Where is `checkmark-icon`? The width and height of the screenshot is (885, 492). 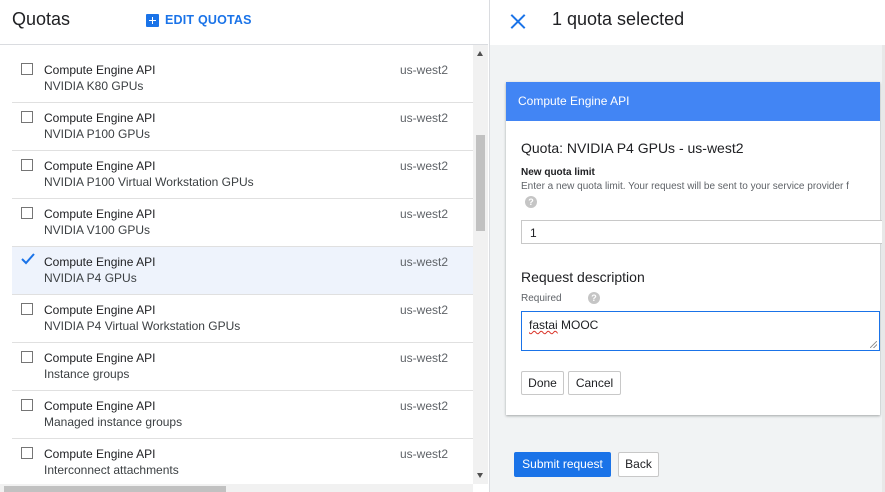
checkmark-icon is located at coordinates (28, 259).